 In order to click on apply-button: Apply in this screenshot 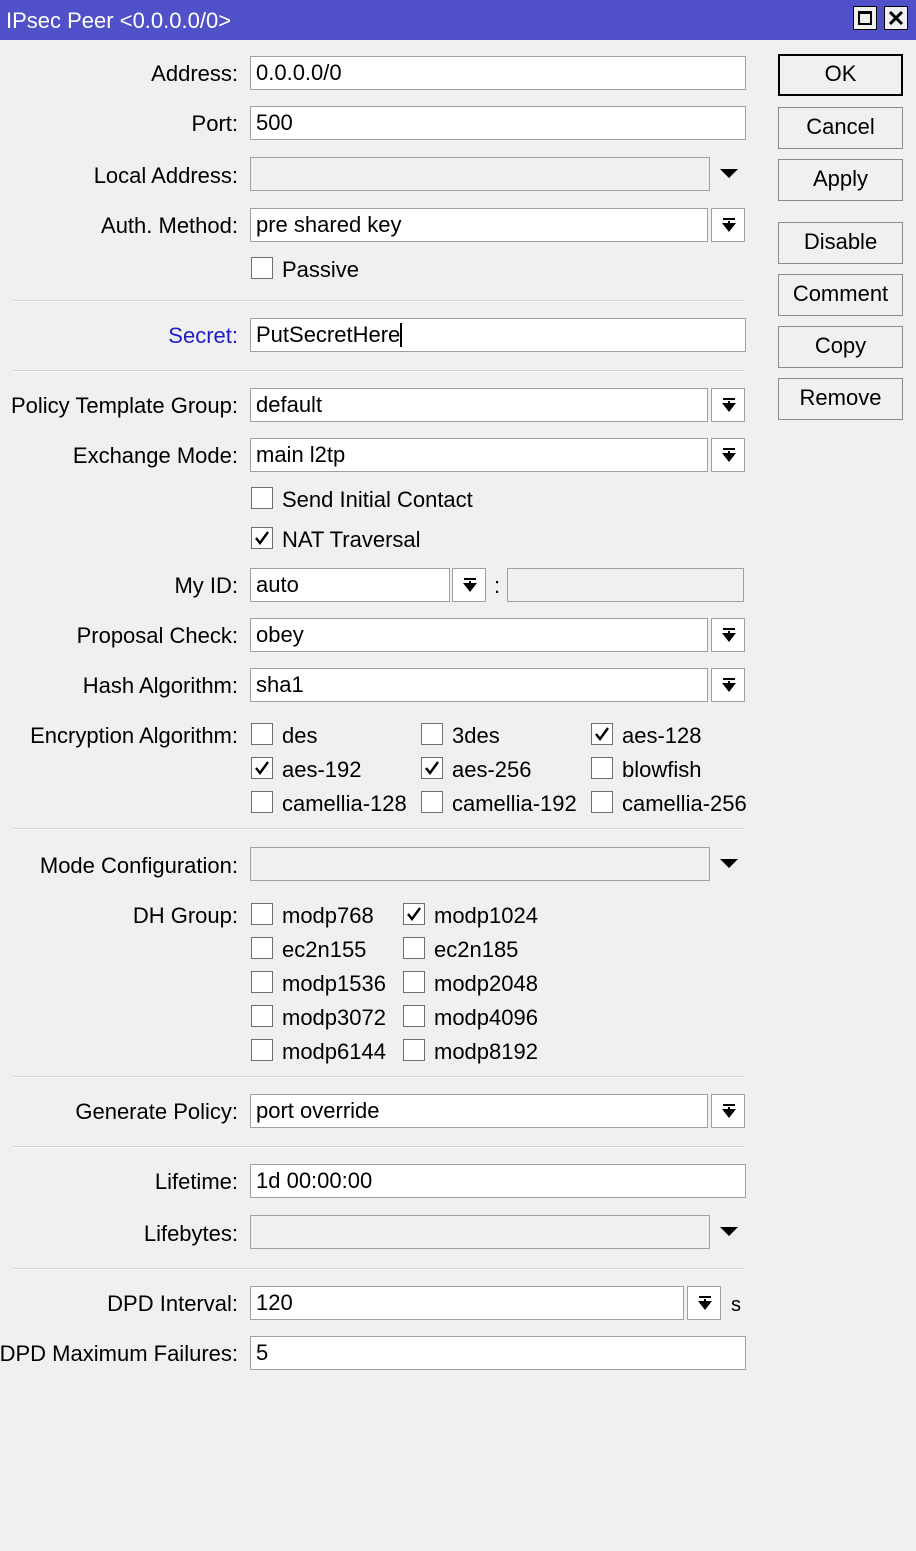, I will do `click(840, 180)`.